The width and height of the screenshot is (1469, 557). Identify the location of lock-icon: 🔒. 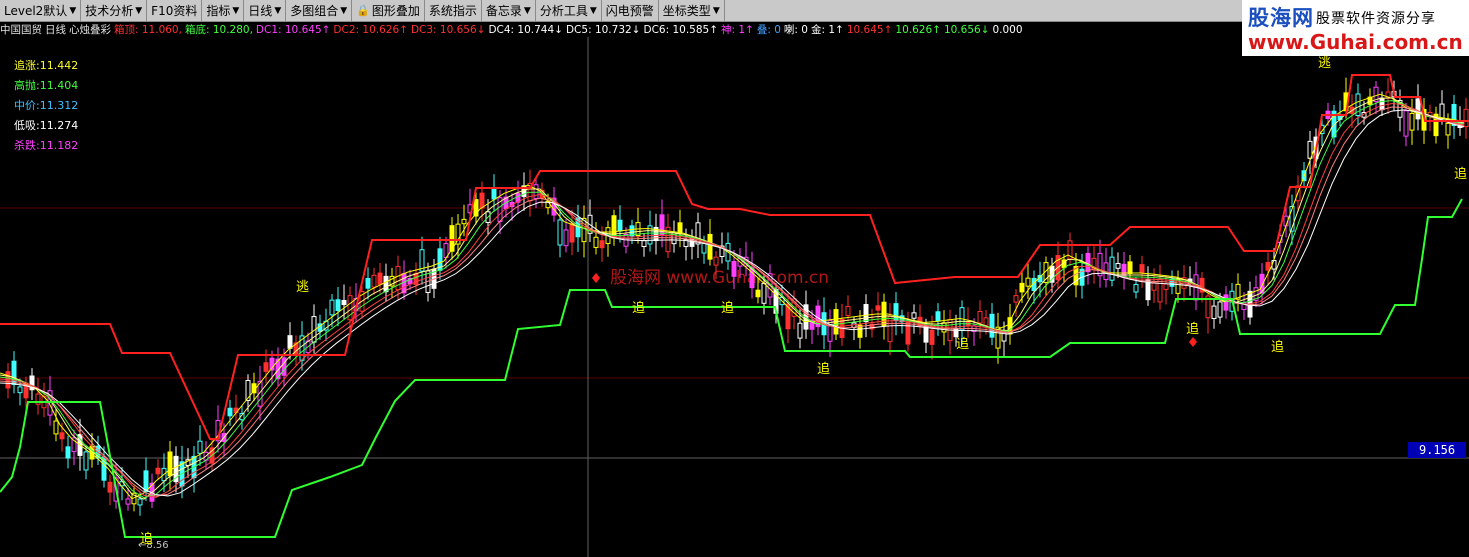
(363, 10).